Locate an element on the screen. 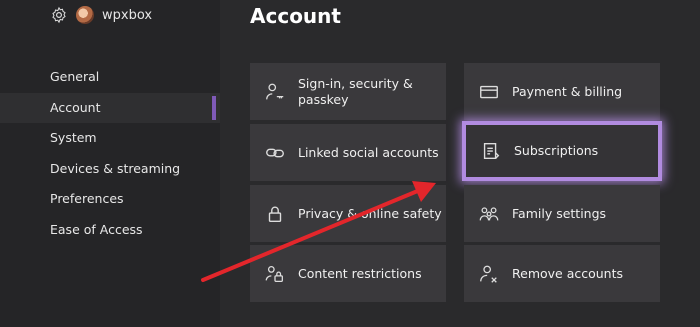  tile-label: Family settings is located at coordinates (559, 213).